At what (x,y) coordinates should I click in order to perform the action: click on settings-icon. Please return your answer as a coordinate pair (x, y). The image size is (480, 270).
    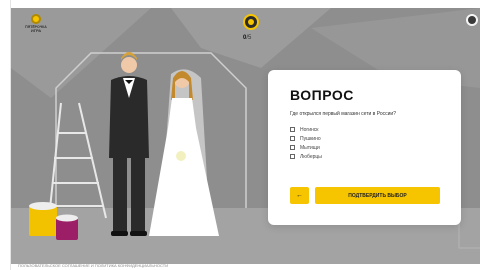
    Looking at the image, I should click on (472, 20).